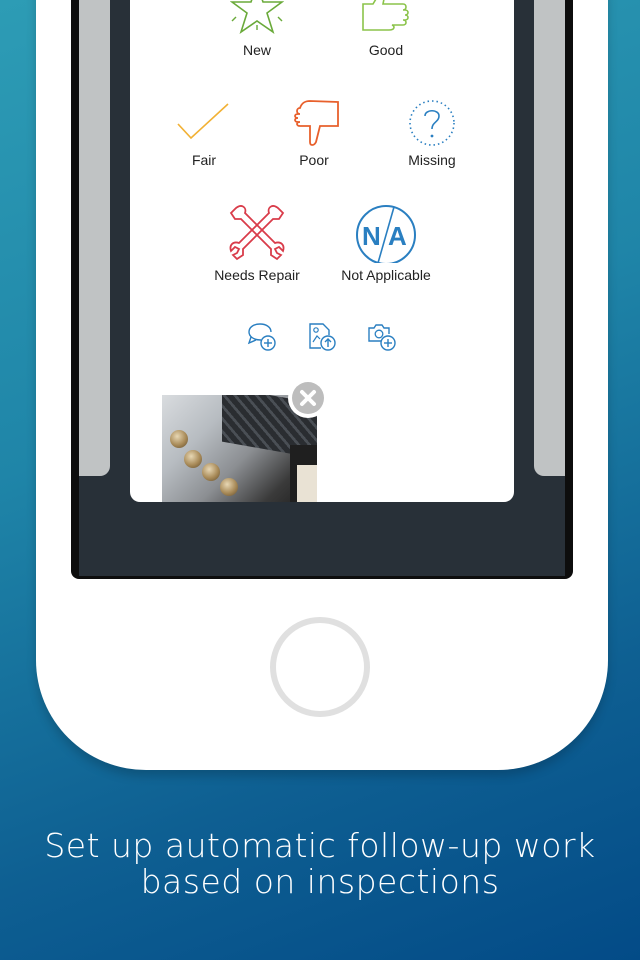 The height and width of the screenshot is (960, 640). What do you see at coordinates (432, 160) in the screenshot?
I see `rating-label-missing: Missing` at bounding box center [432, 160].